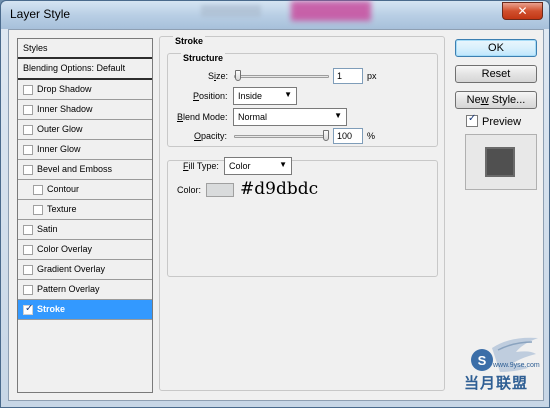  What do you see at coordinates (40, 14) in the screenshot?
I see `window-title: Layer Style` at bounding box center [40, 14].